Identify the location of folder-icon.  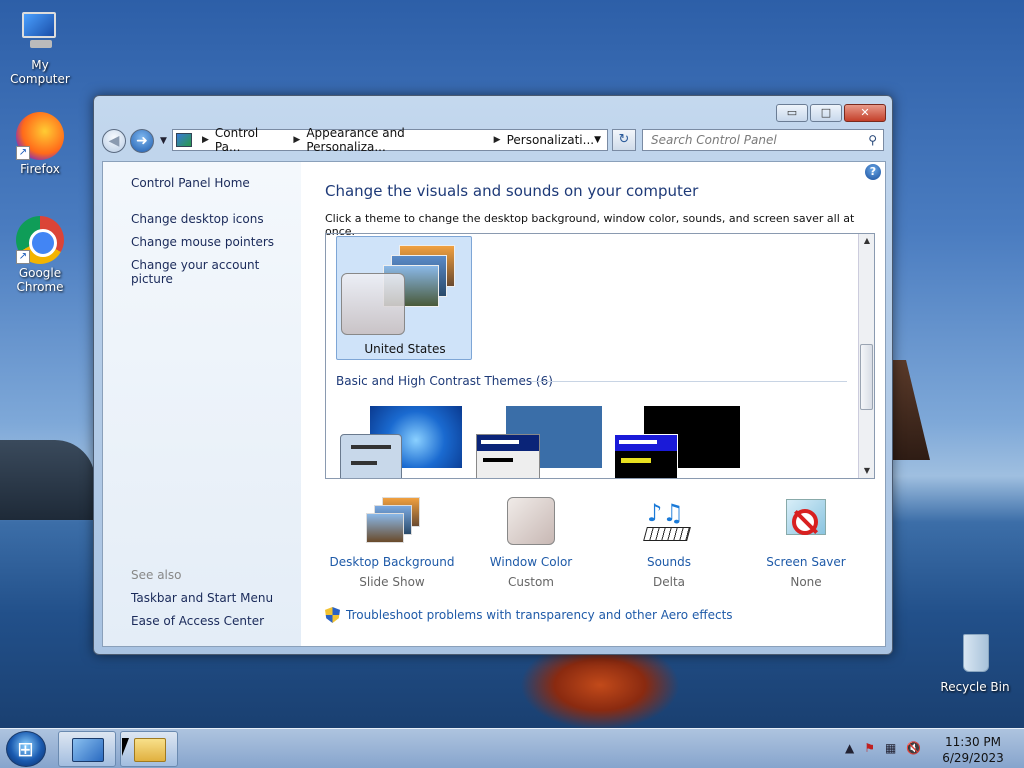
(150, 750).